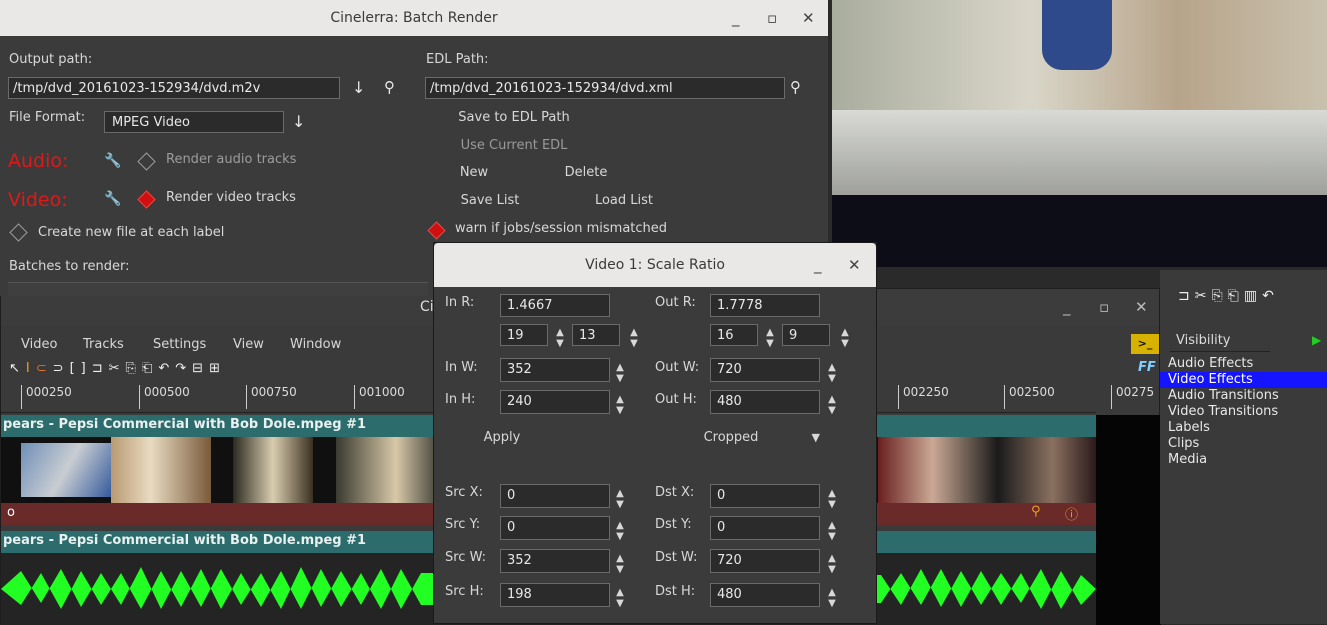 The image size is (1327, 625). I want to click on search-icon: ⚲, so click(389, 87).